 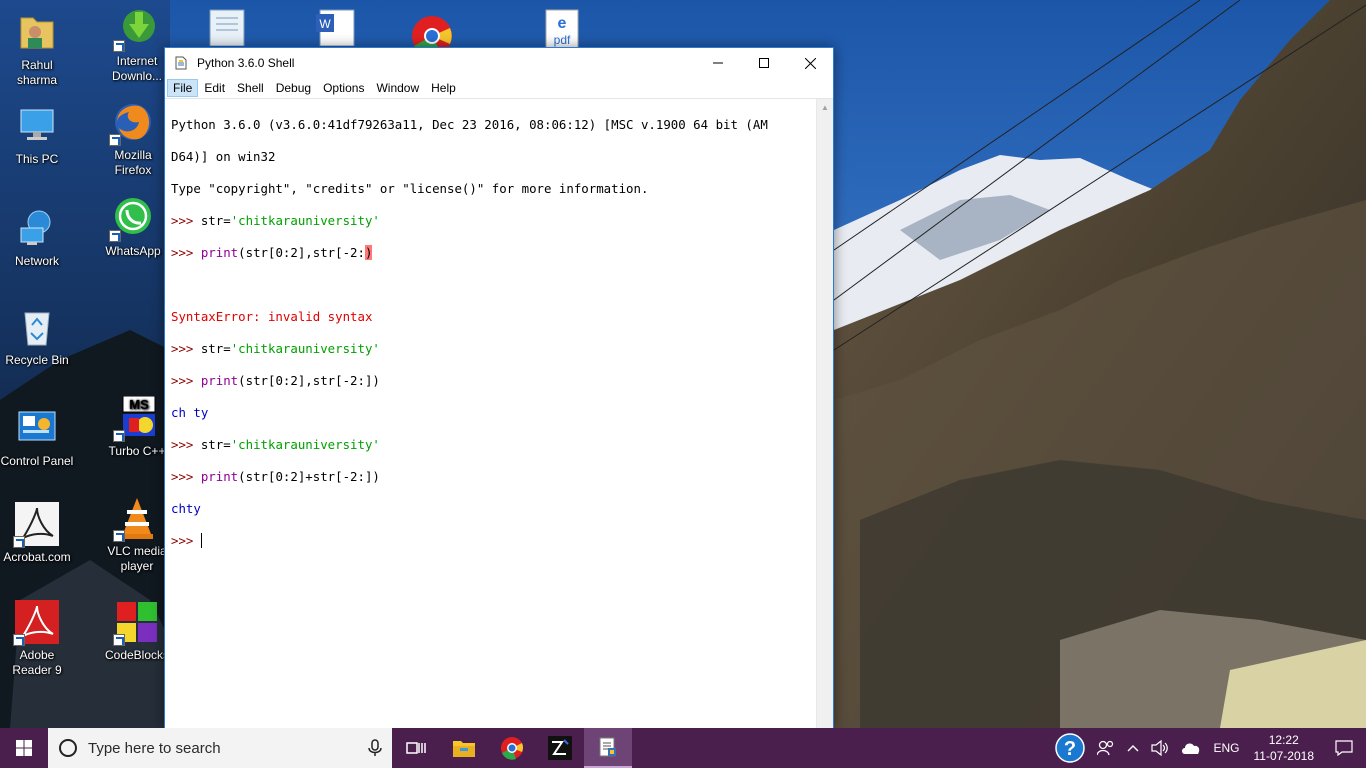 What do you see at coordinates (137, 427) in the screenshot?
I see `desktop-icon-turbo-cpp: MS Turbo C++` at bounding box center [137, 427].